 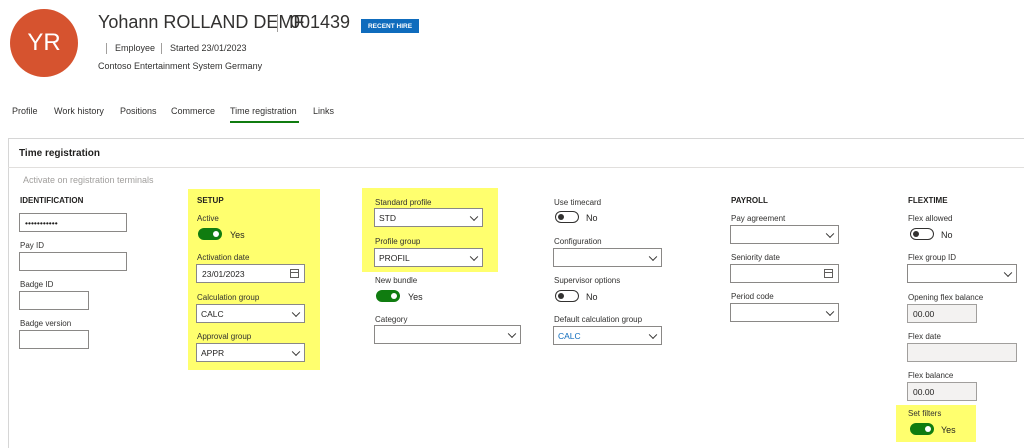 I want to click on opening-flex-balance-field: 00.00, so click(x=942, y=313).